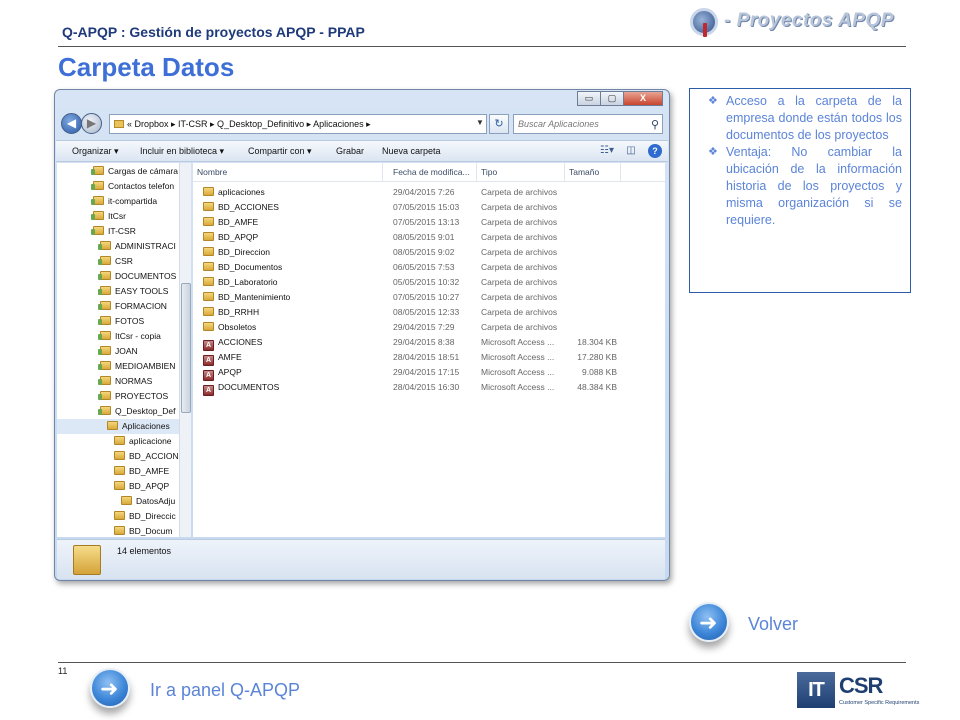 This screenshot has height=720, width=960. I want to click on organize-button: Organizar ▾, so click(95, 151).